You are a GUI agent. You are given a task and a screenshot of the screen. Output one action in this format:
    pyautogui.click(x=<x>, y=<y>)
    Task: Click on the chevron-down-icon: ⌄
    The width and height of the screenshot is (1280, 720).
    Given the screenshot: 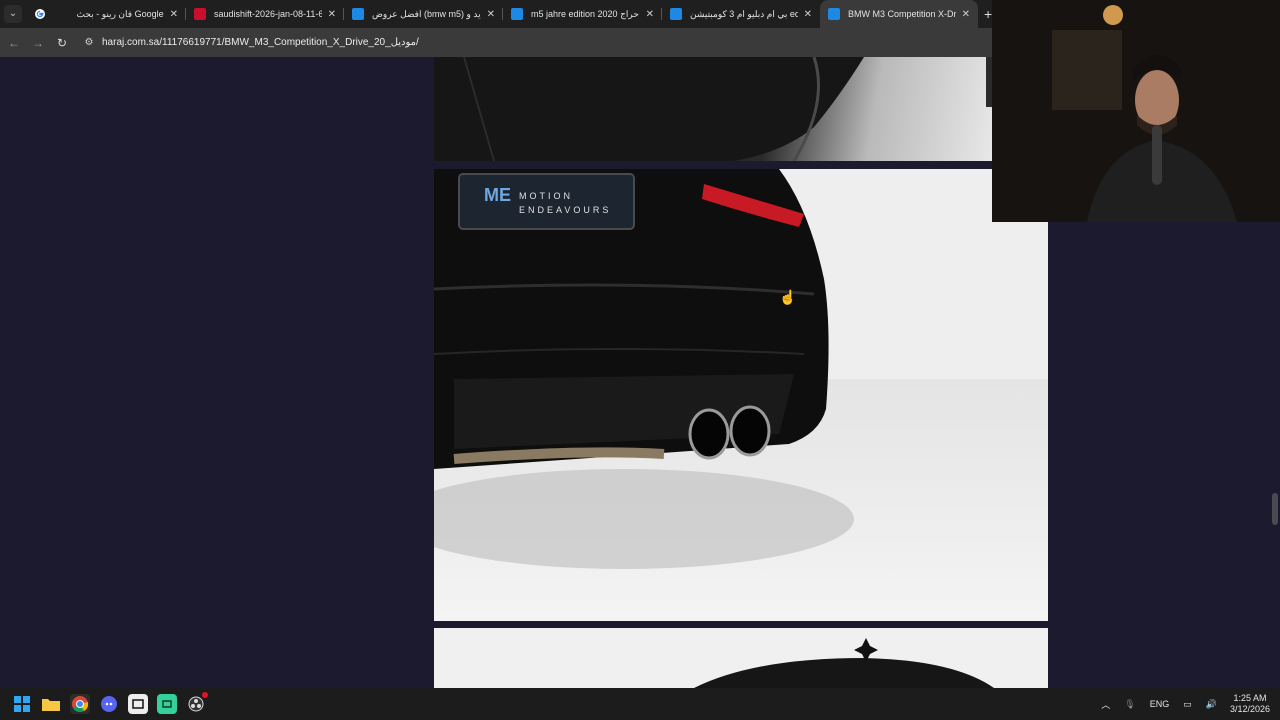 What is the action you would take?
    pyautogui.click(x=13, y=14)
    